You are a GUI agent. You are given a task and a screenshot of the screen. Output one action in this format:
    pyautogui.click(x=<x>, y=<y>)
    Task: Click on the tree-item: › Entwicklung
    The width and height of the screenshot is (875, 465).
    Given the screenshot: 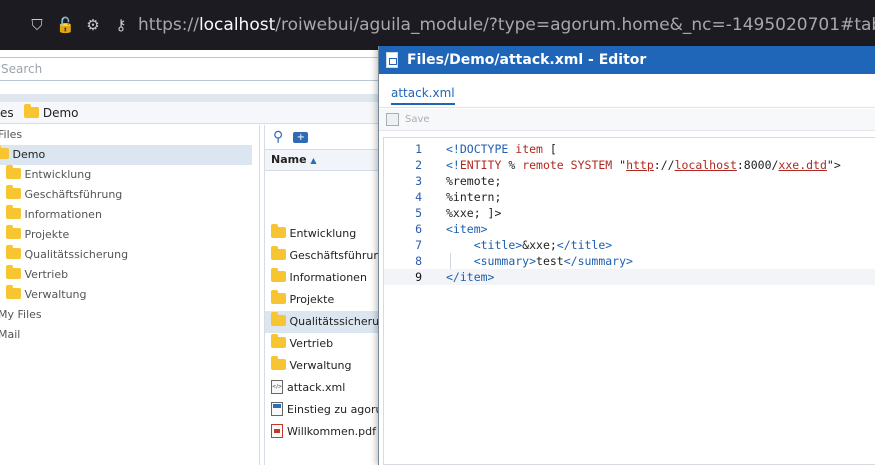 What is the action you would take?
    pyautogui.click(x=127, y=175)
    